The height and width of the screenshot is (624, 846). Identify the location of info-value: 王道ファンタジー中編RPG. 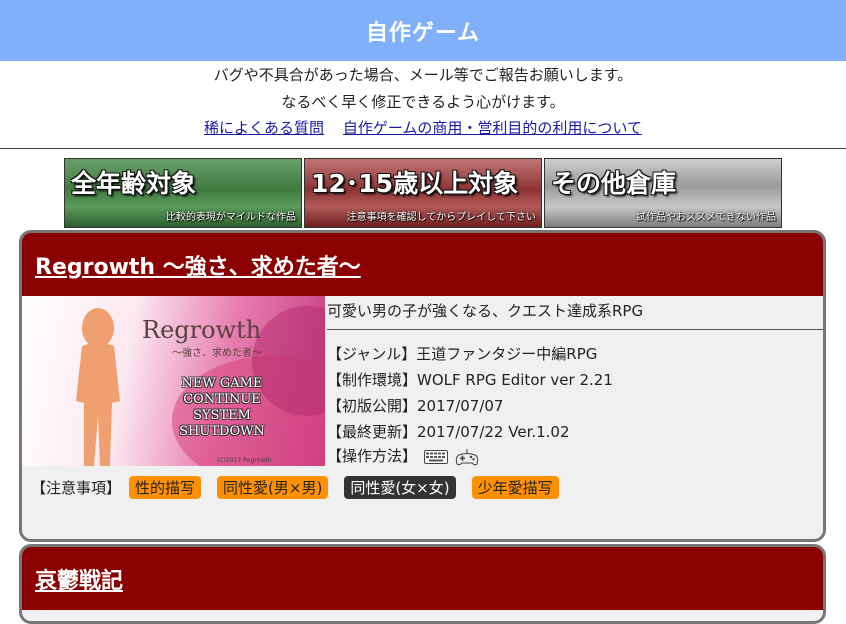
(507, 354).